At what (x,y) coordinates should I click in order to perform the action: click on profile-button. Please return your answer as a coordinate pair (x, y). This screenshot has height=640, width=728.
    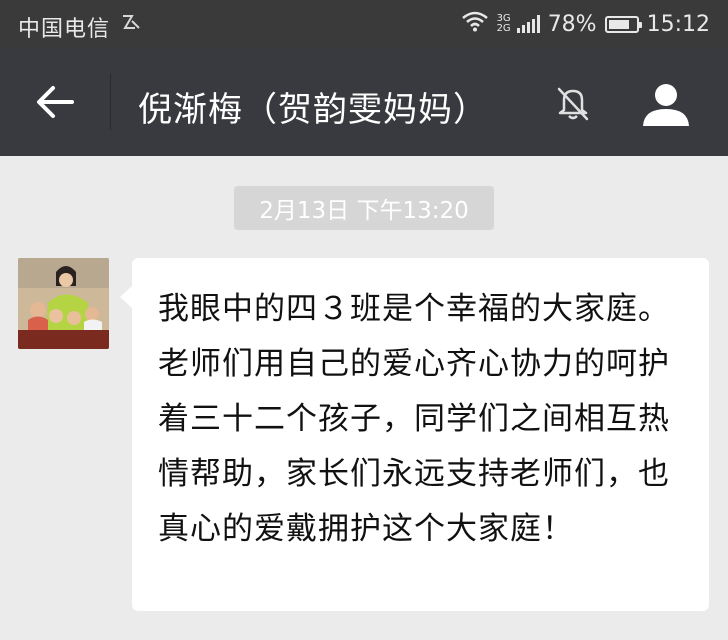
    Looking at the image, I should click on (666, 104).